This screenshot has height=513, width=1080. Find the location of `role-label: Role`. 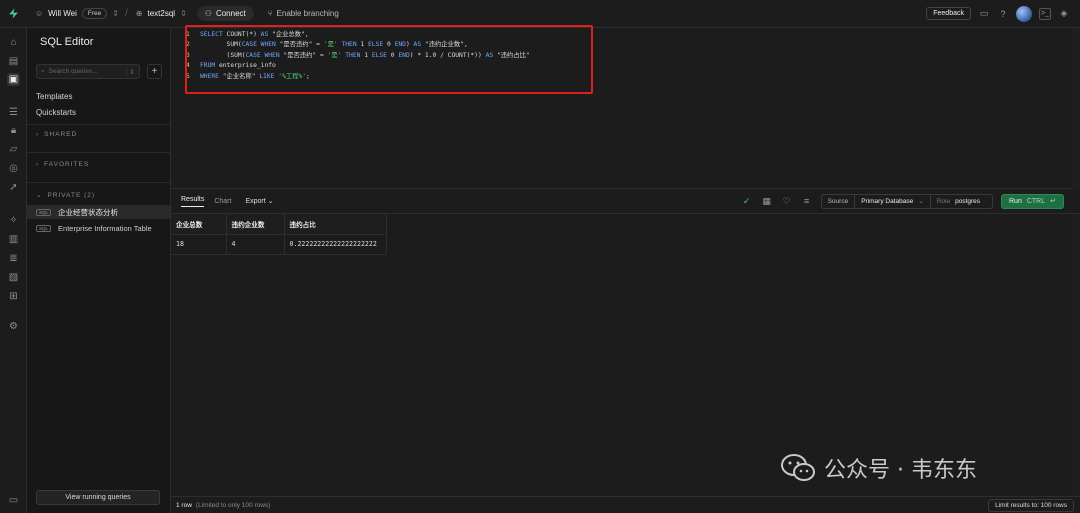

role-label: Role is located at coordinates (943, 201).